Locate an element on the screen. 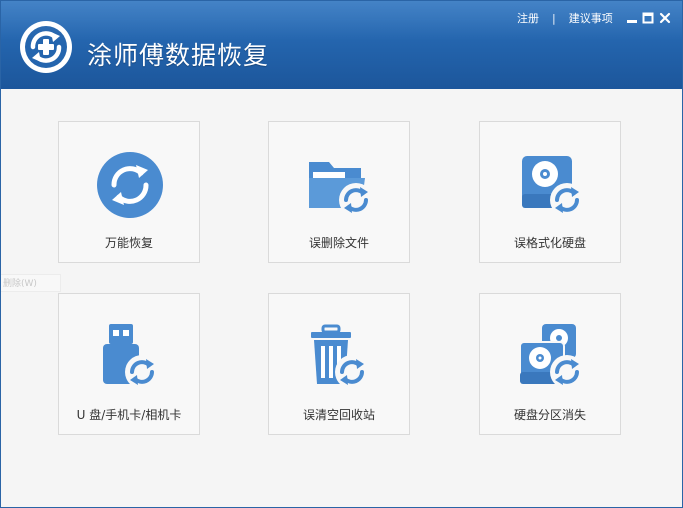 This screenshot has height=508, width=683. app-title: 涂师傅数据恢复 is located at coordinates (178, 55).